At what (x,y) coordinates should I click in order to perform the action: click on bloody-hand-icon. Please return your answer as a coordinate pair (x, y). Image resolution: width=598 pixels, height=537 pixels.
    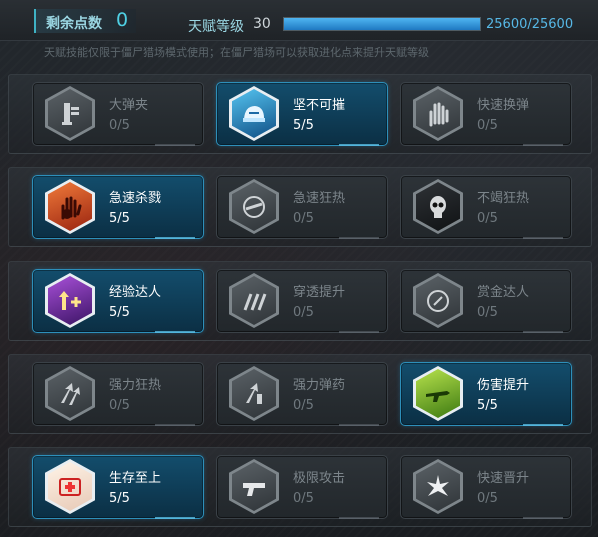
    Looking at the image, I should click on (70, 206).